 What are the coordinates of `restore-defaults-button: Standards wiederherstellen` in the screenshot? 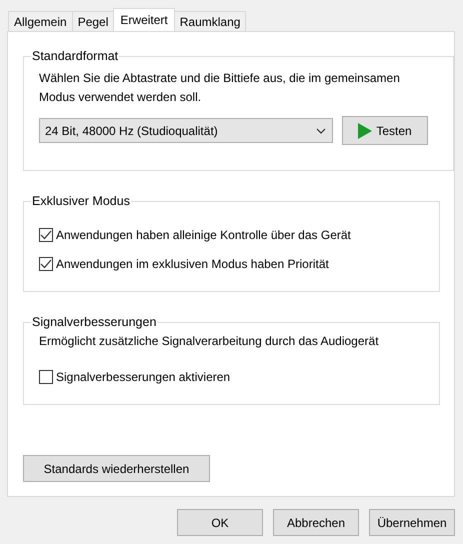 It's located at (116, 468).